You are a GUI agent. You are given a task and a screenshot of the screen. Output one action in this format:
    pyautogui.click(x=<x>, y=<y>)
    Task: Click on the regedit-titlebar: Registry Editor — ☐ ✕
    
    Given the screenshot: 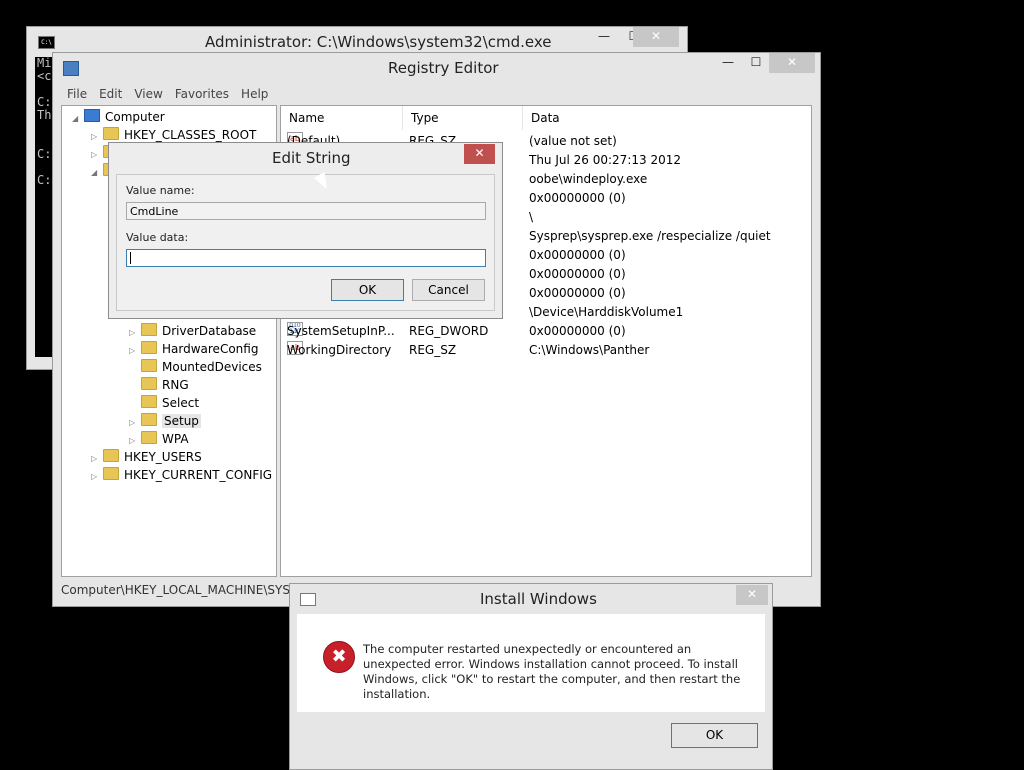 What is the action you would take?
    pyautogui.click(x=436, y=68)
    